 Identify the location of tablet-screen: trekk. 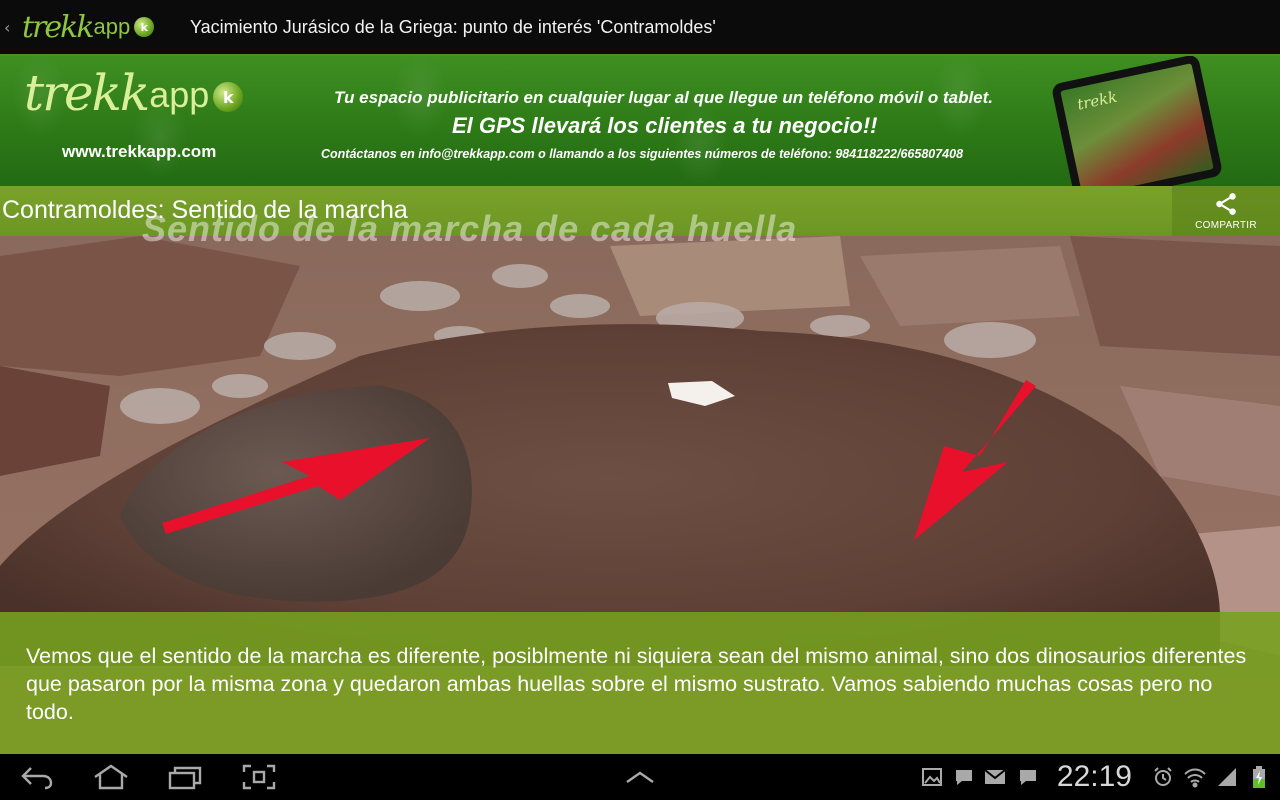
(1137, 124).